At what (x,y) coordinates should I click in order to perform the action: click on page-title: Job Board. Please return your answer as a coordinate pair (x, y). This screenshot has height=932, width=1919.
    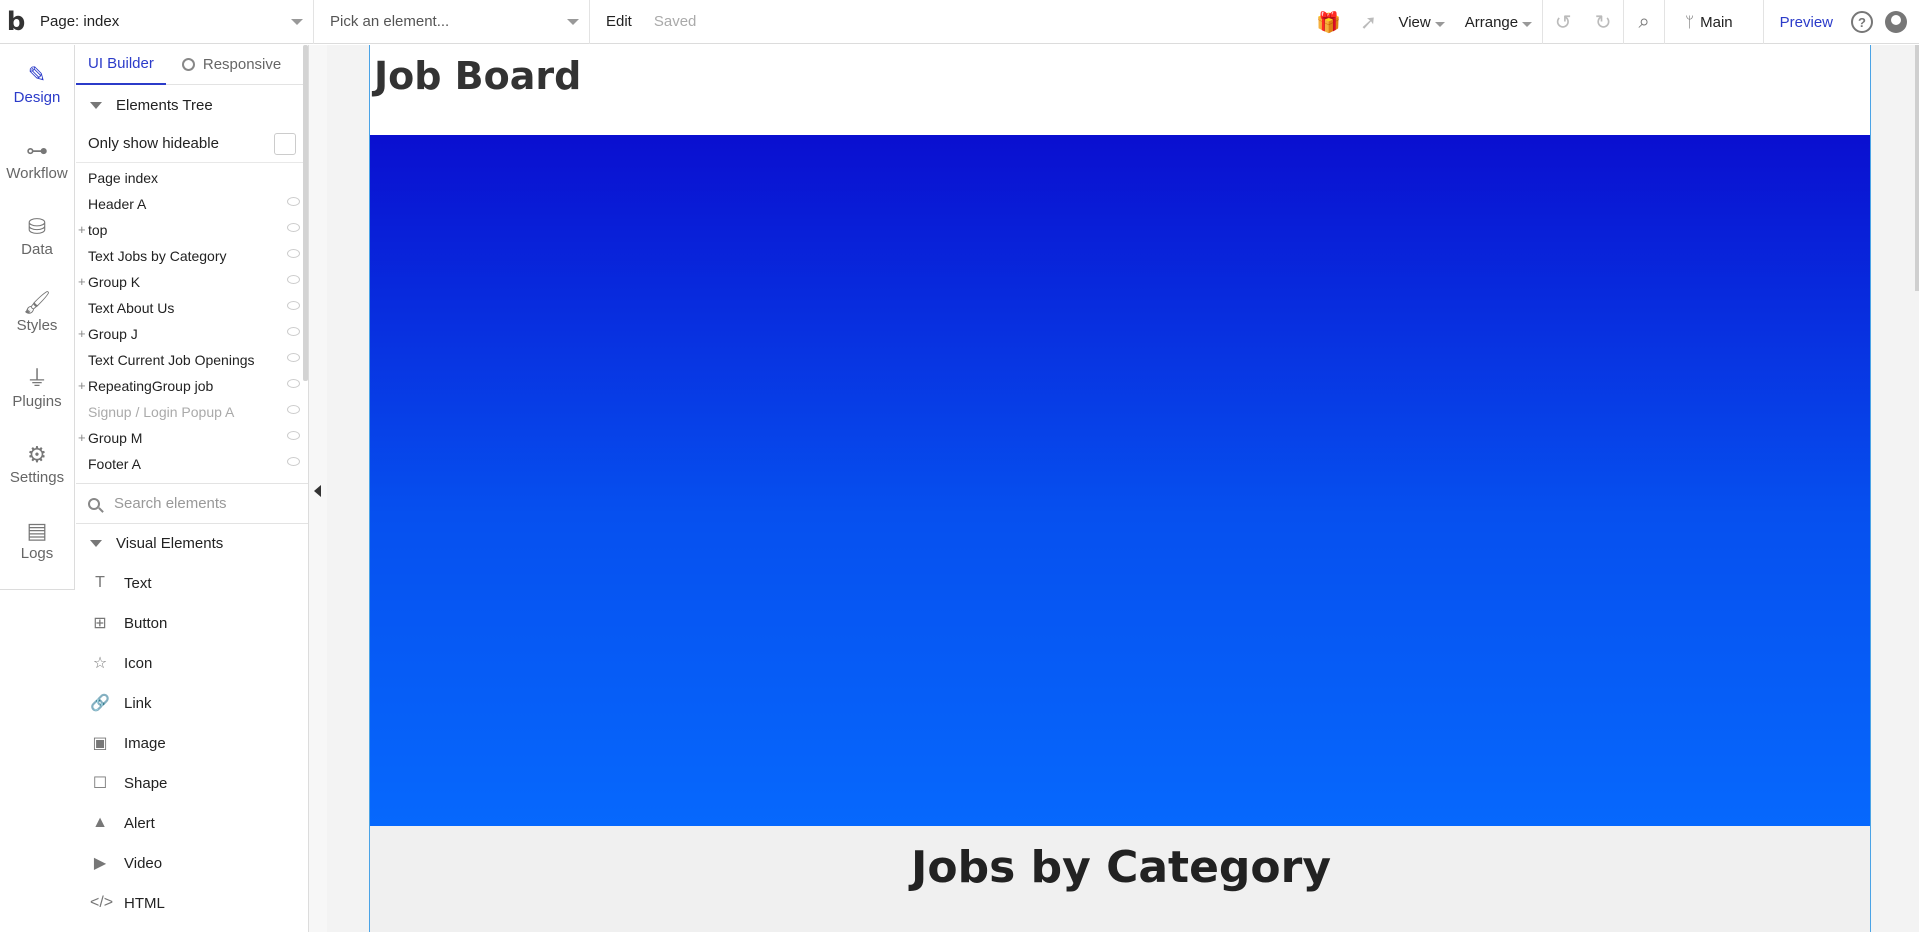
    Looking at the image, I should click on (478, 76).